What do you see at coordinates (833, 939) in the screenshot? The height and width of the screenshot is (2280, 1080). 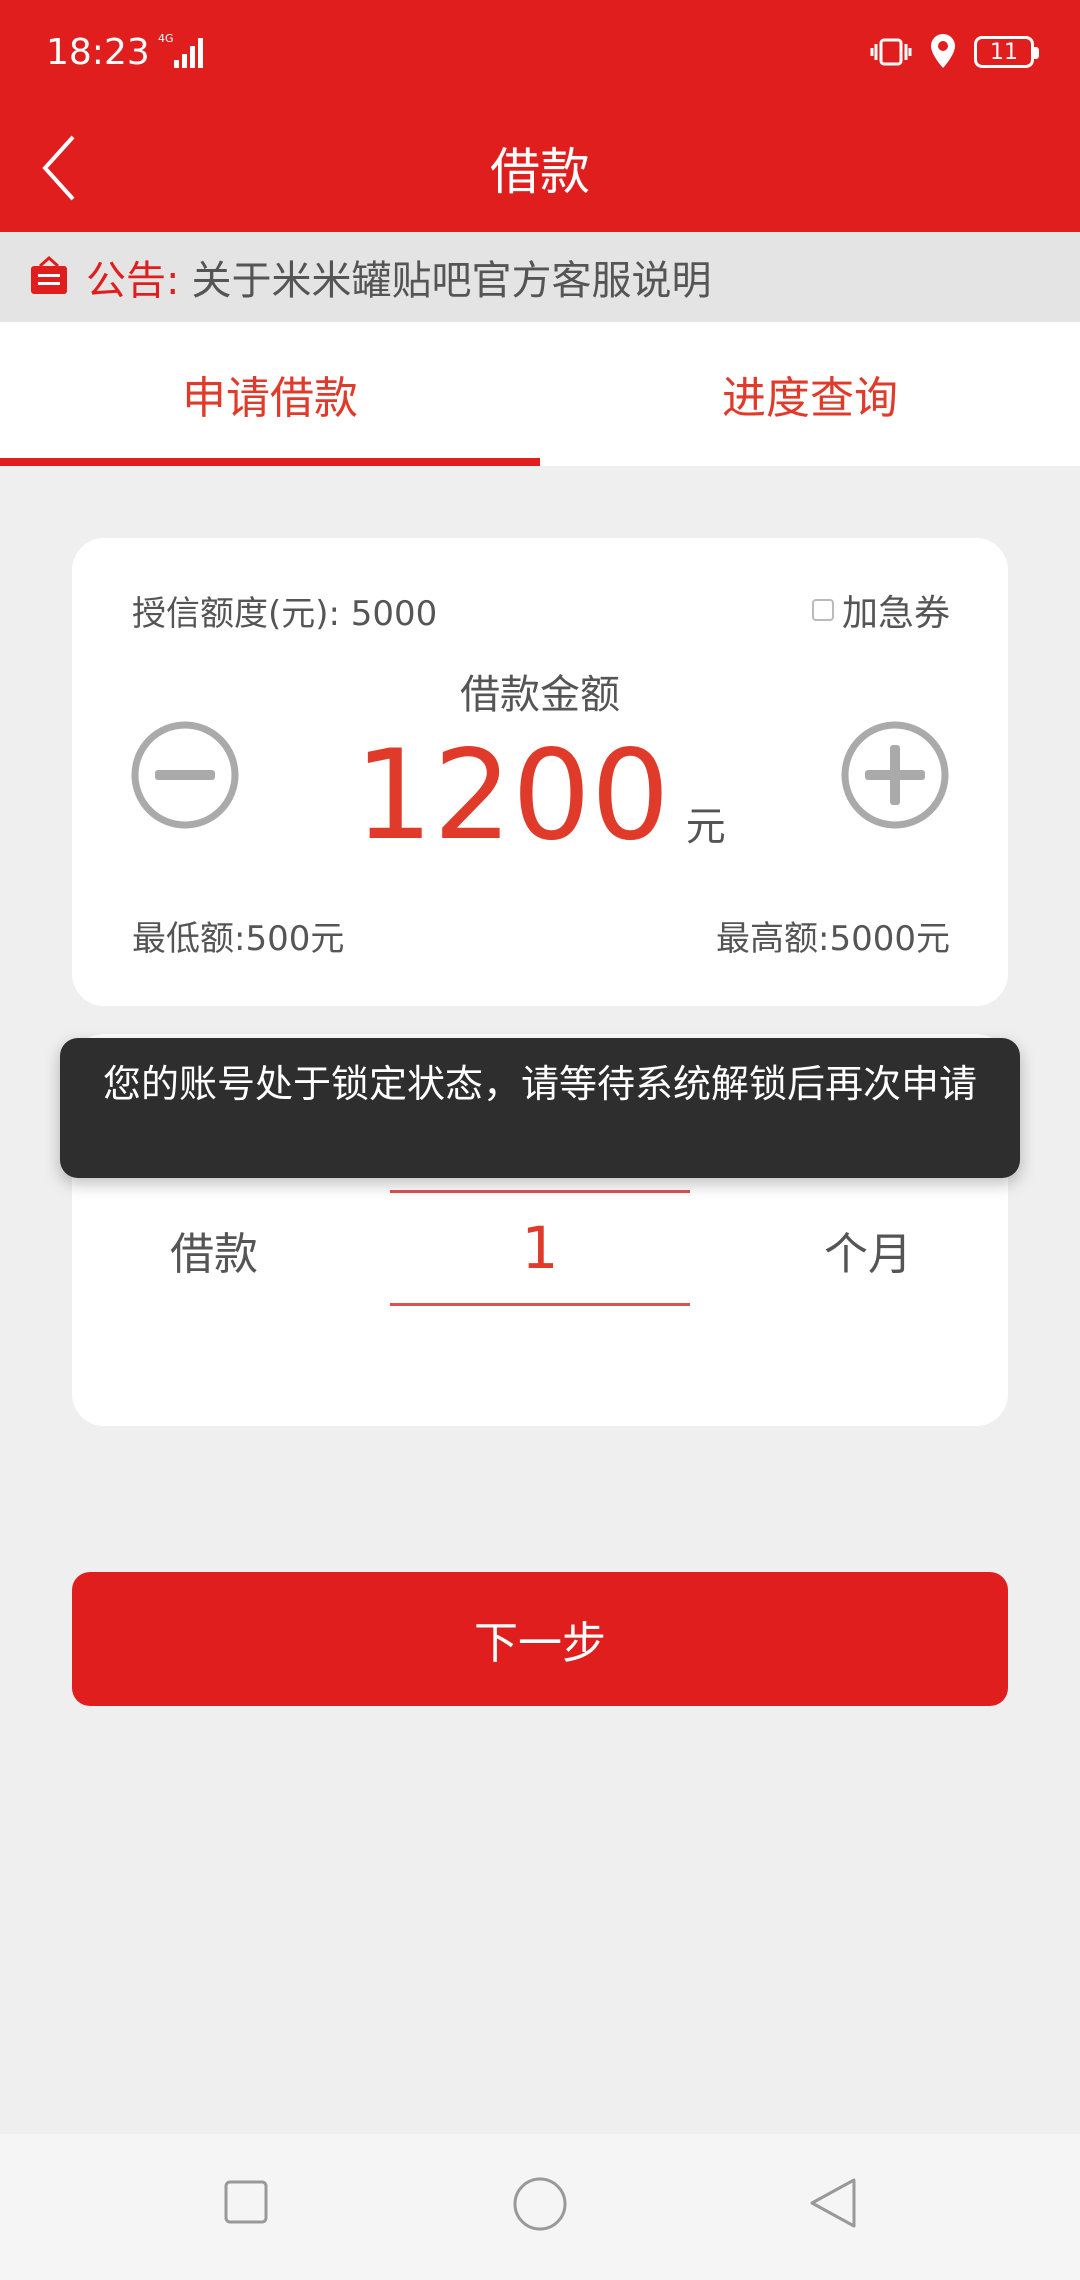 I see `max-amount: 最高额:5000元` at bounding box center [833, 939].